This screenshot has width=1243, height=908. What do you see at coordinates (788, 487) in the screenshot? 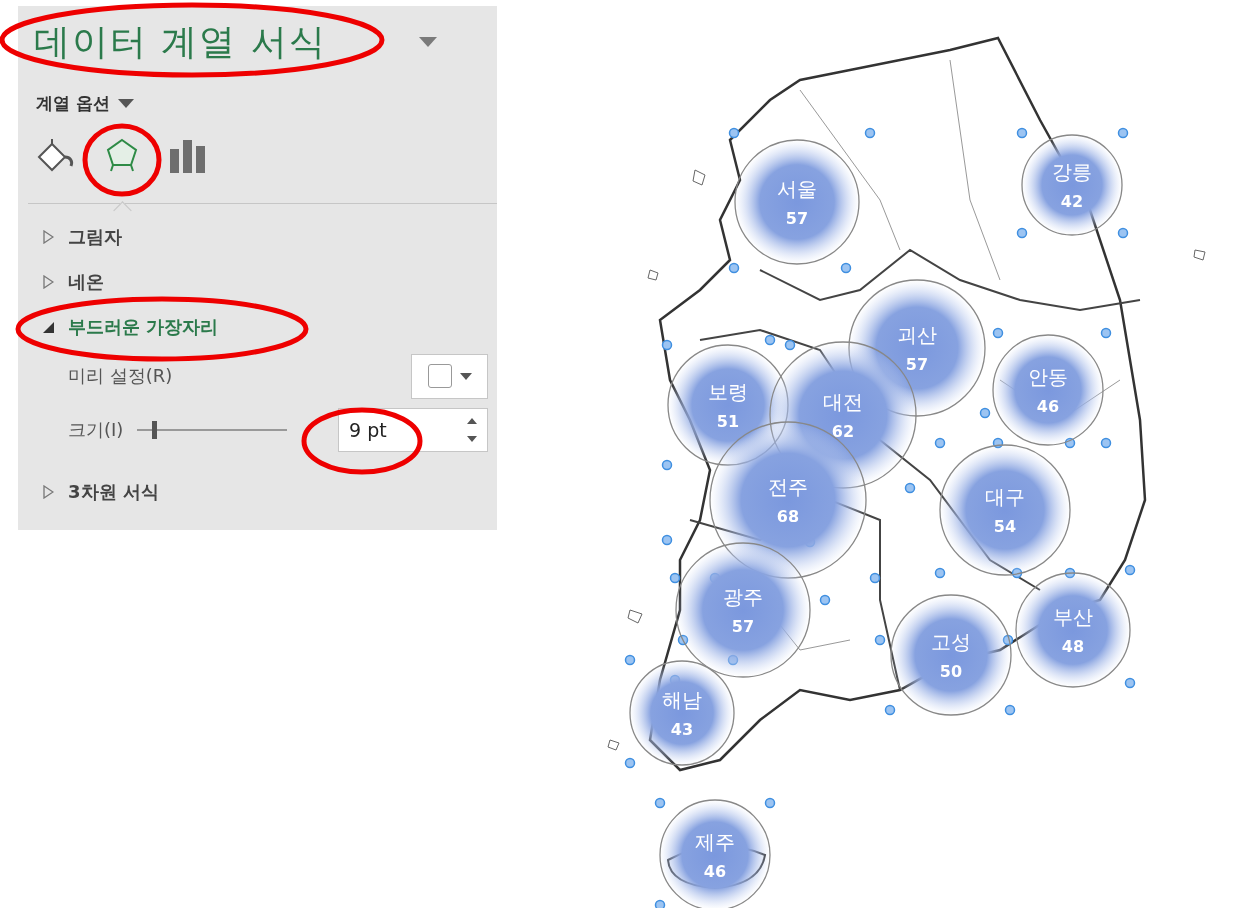
I see `bubble-label: 전주` at bounding box center [788, 487].